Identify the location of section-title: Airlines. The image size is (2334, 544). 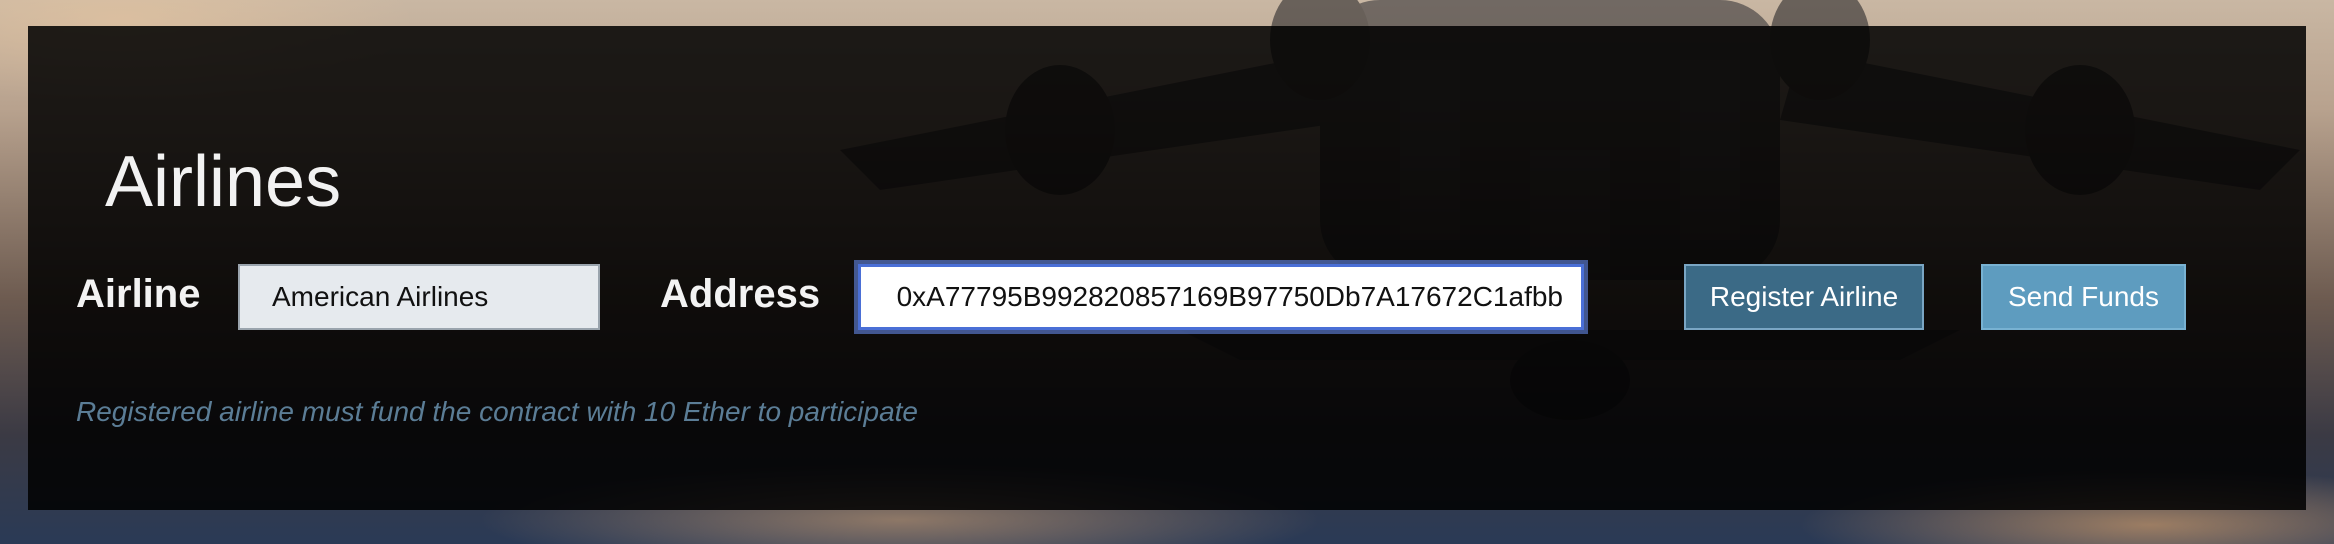
(223, 182).